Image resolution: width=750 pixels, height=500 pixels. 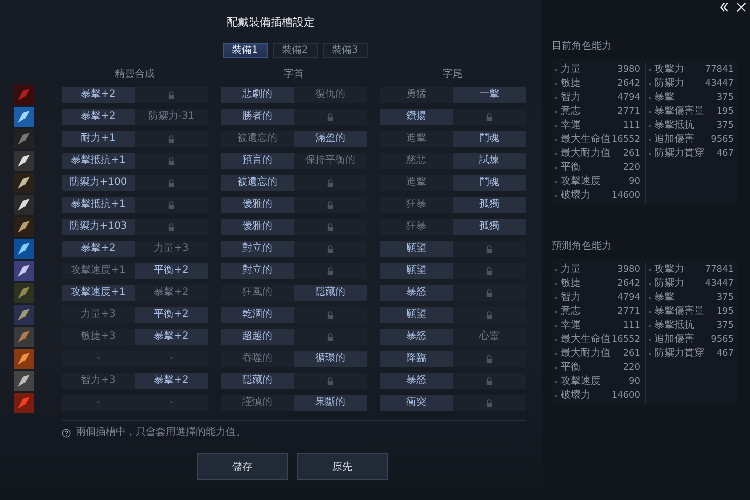 I want to click on option-cell: 防禦力-31, so click(x=171, y=117).